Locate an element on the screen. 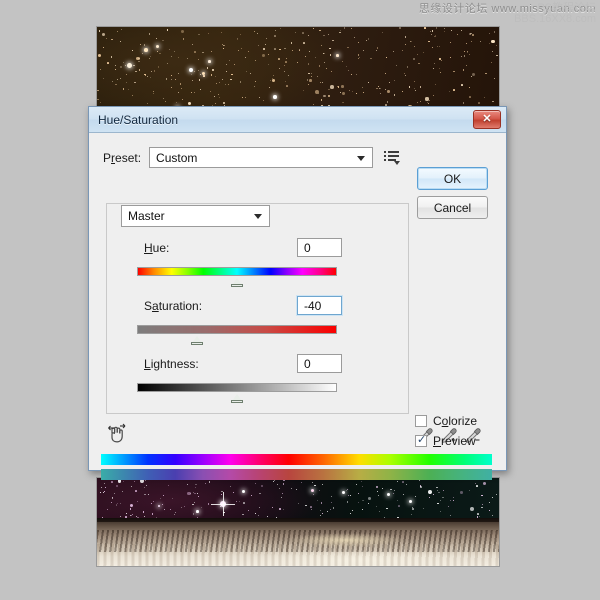 Image resolution: width=600 pixels, height=600 pixels. image-canvas-bottom is located at coordinates (298, 522).